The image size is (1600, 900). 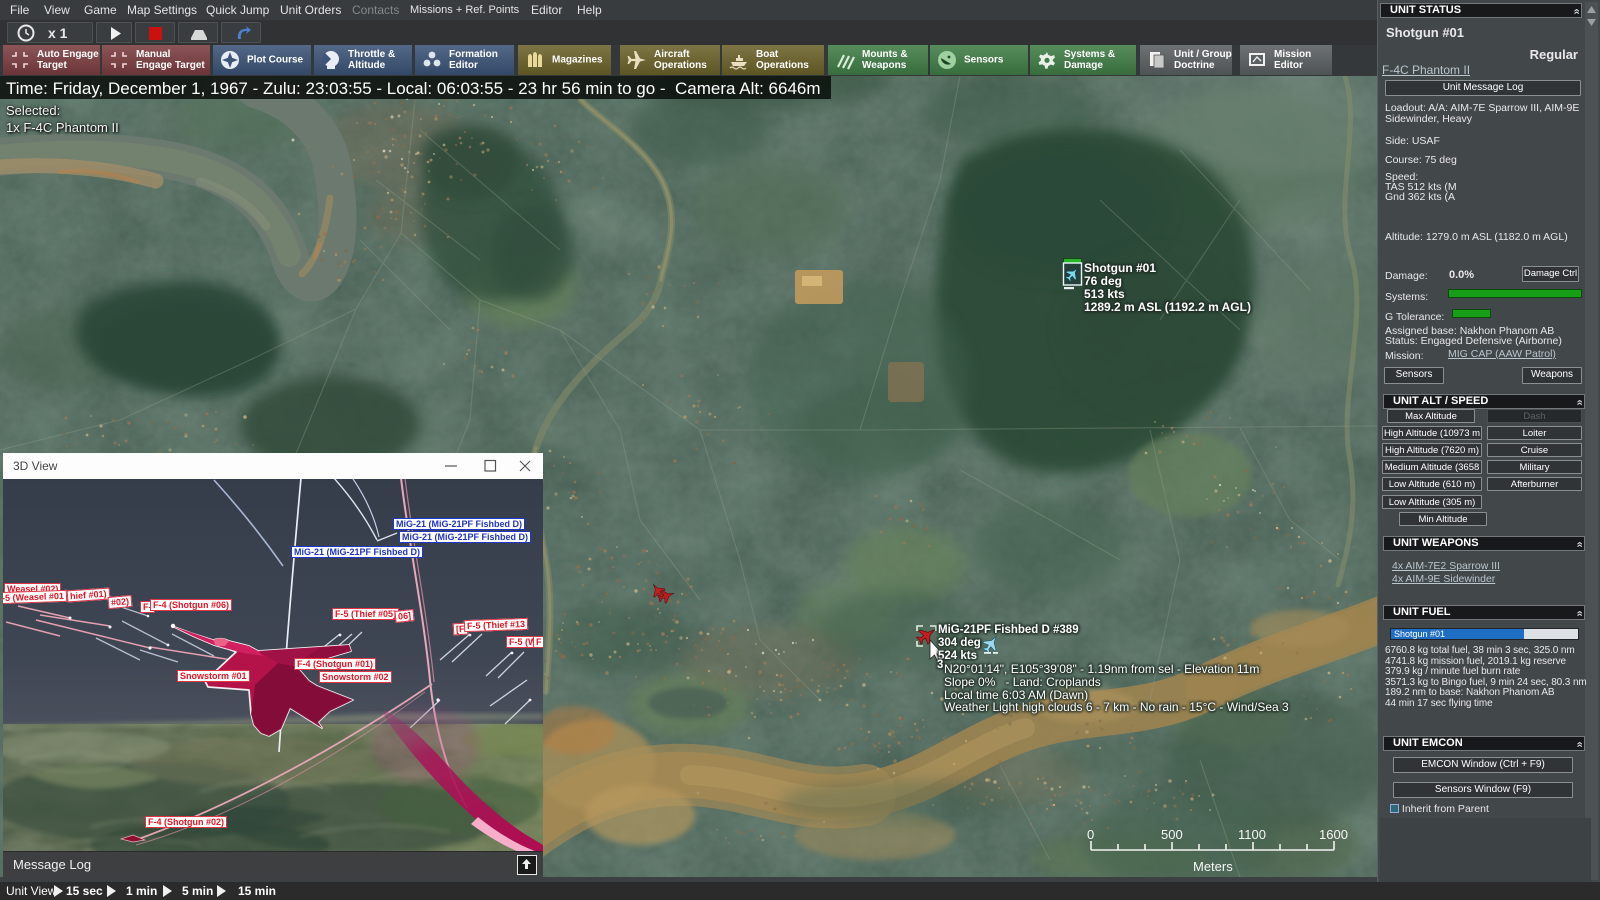 I want to click on svg-text: 1100, so click(x=1252, y=834).